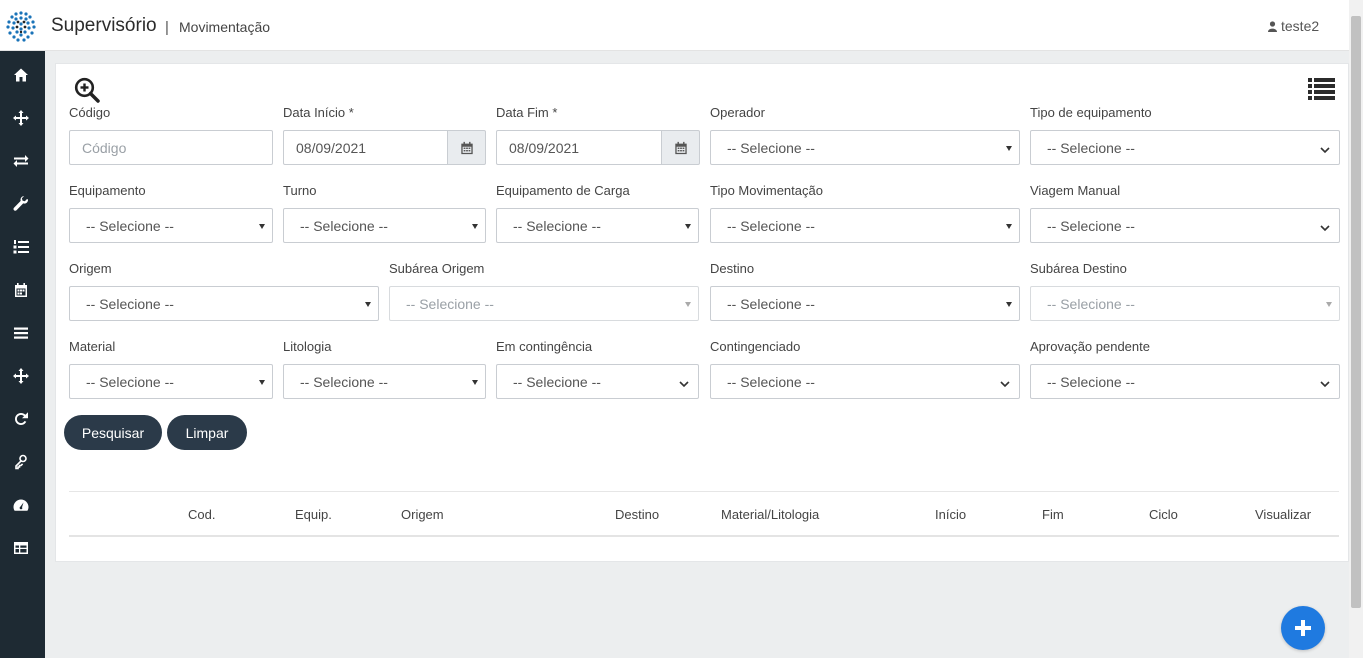 This screenshot has width=1363, height=658. I want to click on equipamento-select: -- Selecione --, so click(171, 225).